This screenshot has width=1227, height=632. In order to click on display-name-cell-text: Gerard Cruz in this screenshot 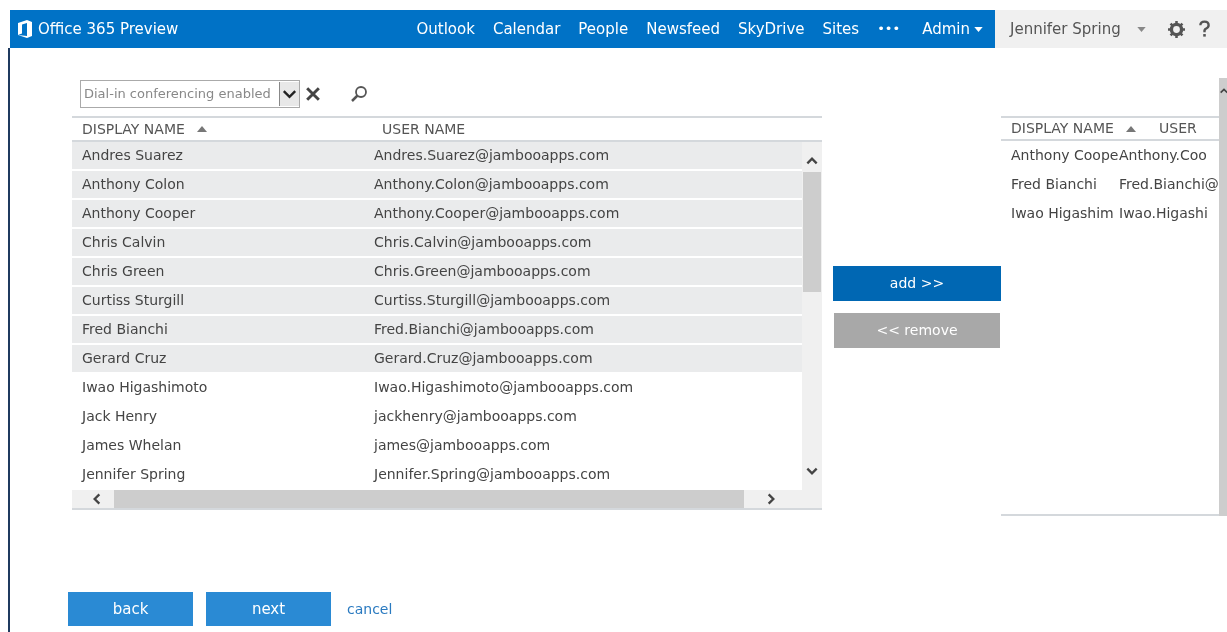, I will do `click(125, 358)`.